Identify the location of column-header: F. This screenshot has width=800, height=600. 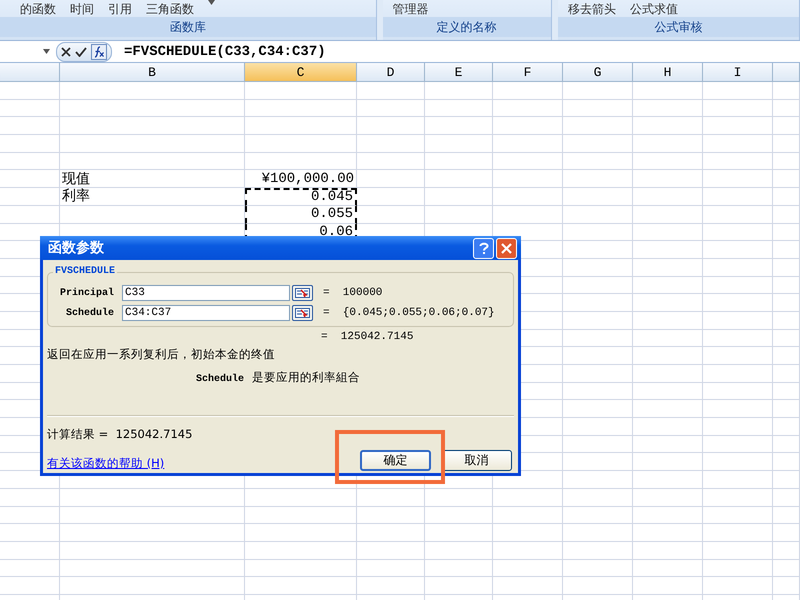
(528, 72).